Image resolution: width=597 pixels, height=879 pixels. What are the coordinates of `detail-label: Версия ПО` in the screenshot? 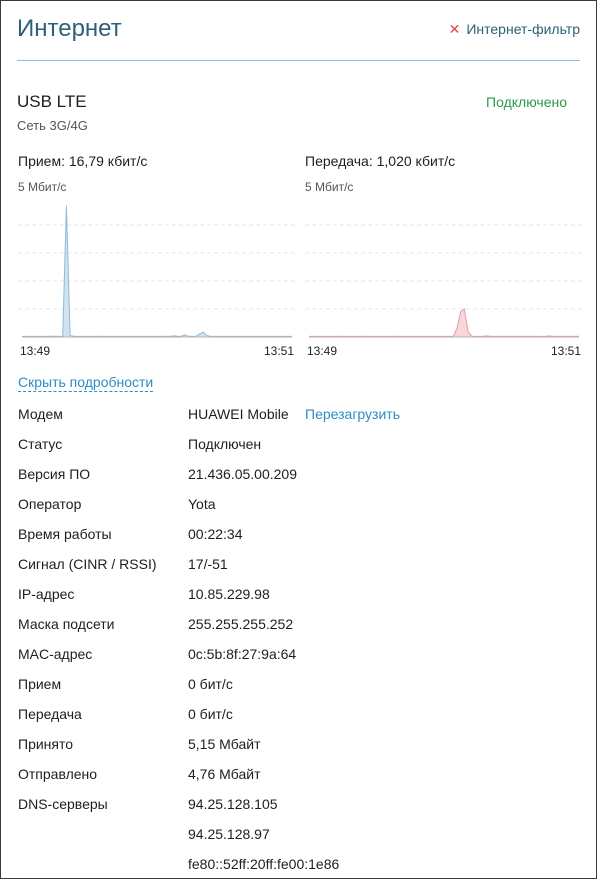 It's located at (54, 474).